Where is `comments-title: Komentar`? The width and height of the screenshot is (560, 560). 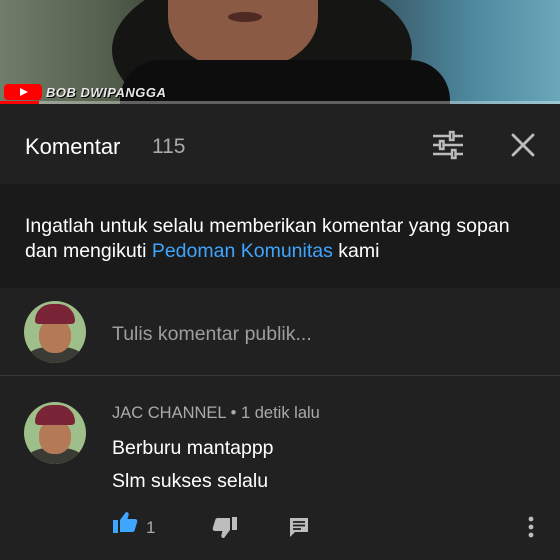 comments-title: Komentar is located at coordinates (73, 146).